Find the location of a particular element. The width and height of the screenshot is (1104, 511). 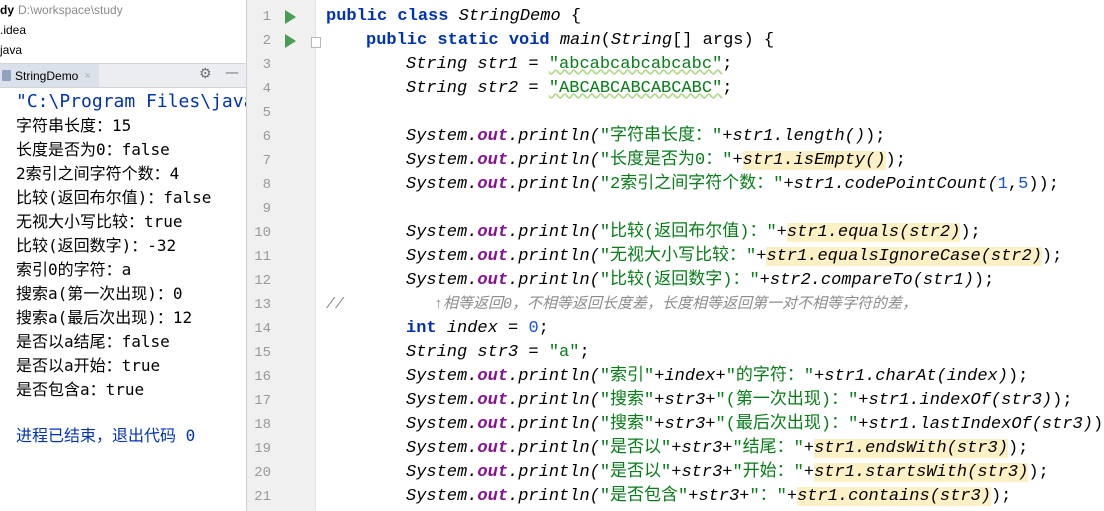

console-exit-message: 进程已结束，退出代码 0 is located at coordinates (106, 435).